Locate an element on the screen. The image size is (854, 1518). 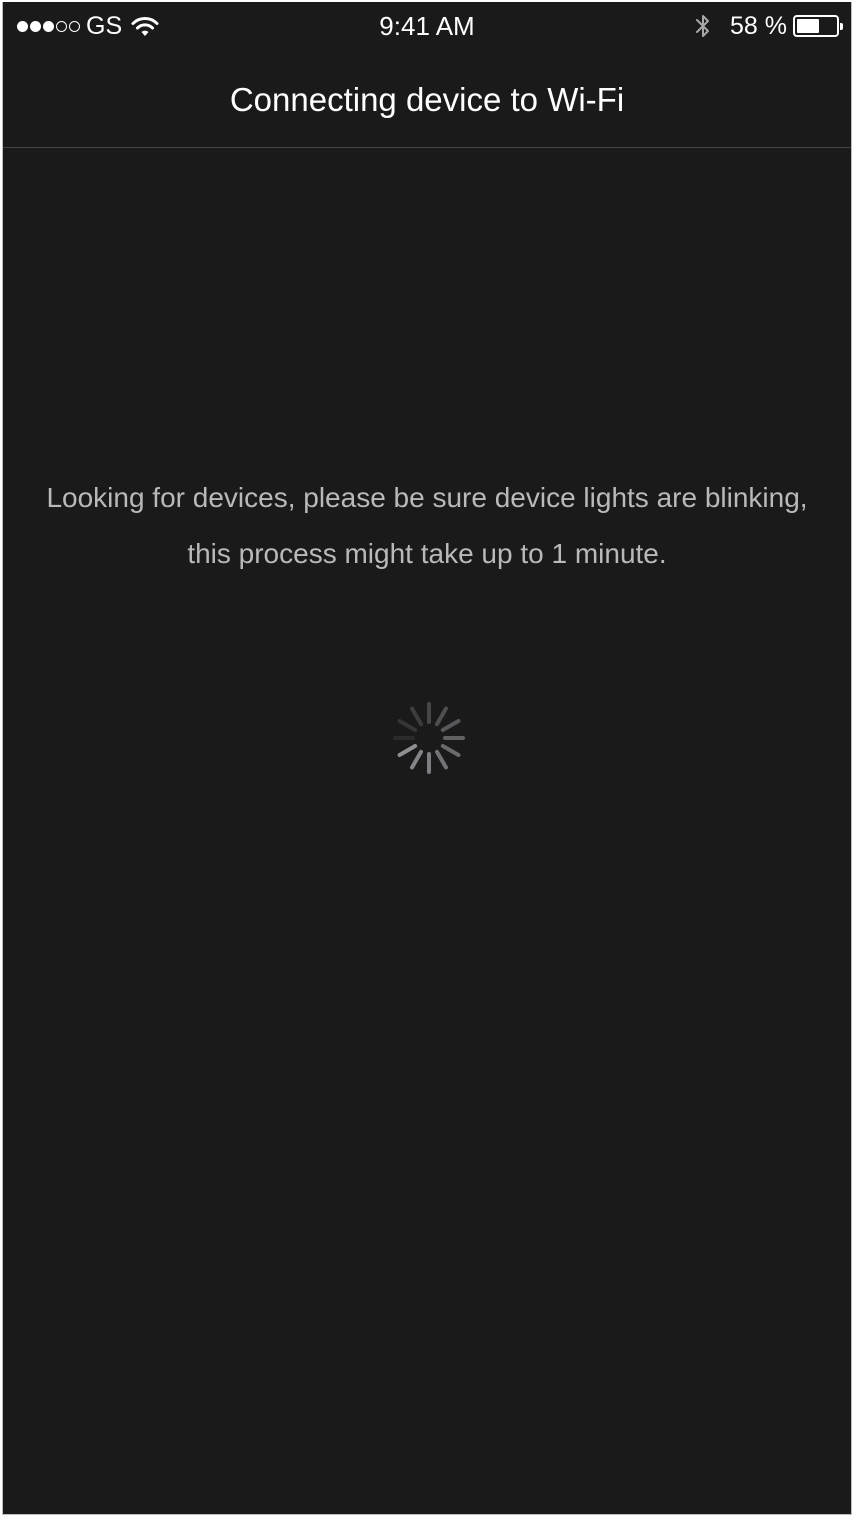
page-title: Connecting device to Wi-Fi is located at coordinates (427, 99).